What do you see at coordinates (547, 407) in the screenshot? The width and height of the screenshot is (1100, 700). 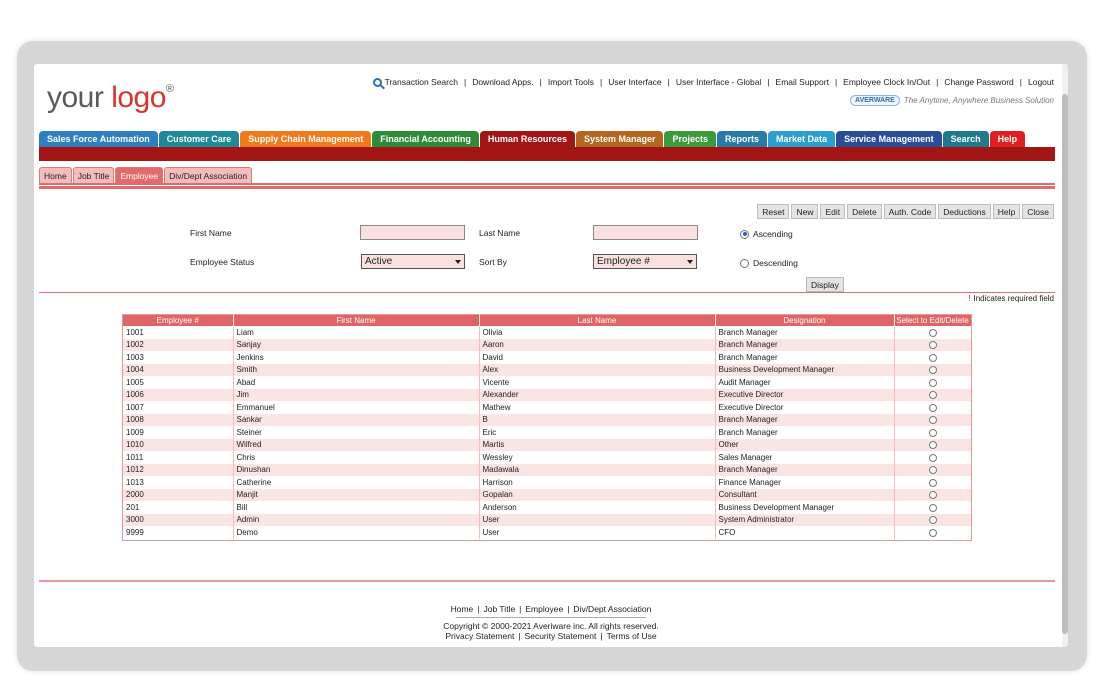 I see `table-row: 1007 Emmanuel Mathew Executive Director` at bounding box center [547, 407].